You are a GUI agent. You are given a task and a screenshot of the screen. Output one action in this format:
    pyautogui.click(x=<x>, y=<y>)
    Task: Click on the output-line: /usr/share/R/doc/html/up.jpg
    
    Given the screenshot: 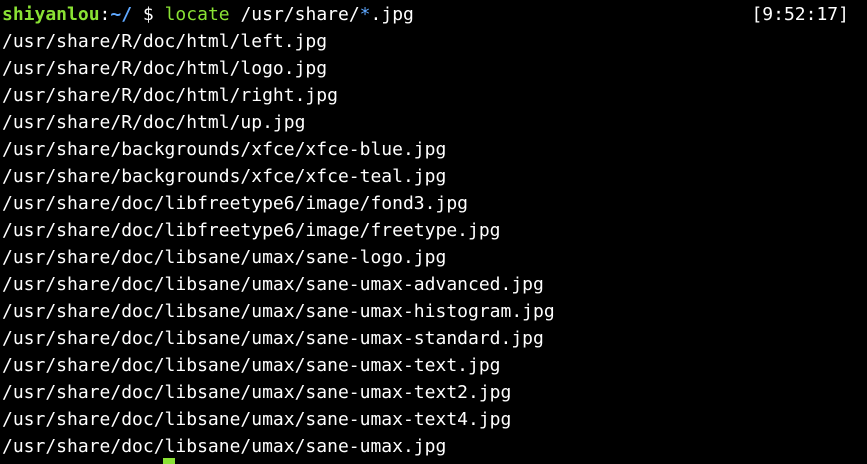 What is the action you would take?
    pyautogui.click(x=154, y=122)
    